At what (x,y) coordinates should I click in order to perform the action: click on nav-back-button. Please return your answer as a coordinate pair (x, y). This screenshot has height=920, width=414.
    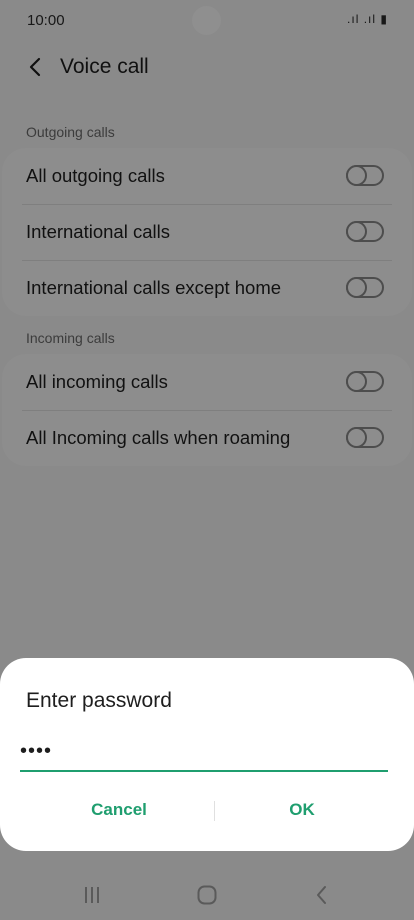
    Looking at the image, I should click on (322, 895).